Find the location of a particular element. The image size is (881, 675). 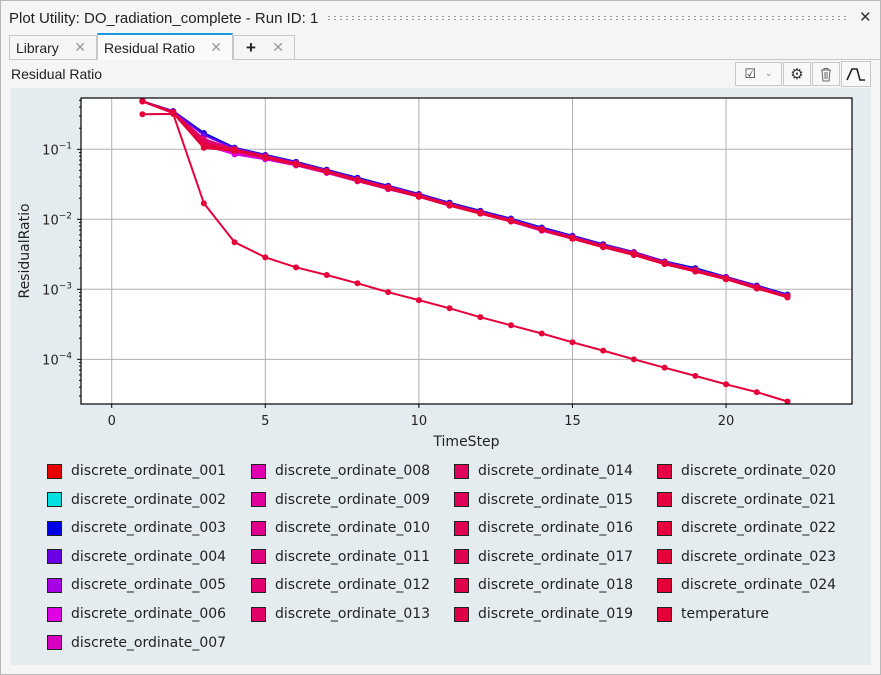

legend-item: discrete_ordinate_014 is located at coordinates (543, 471).